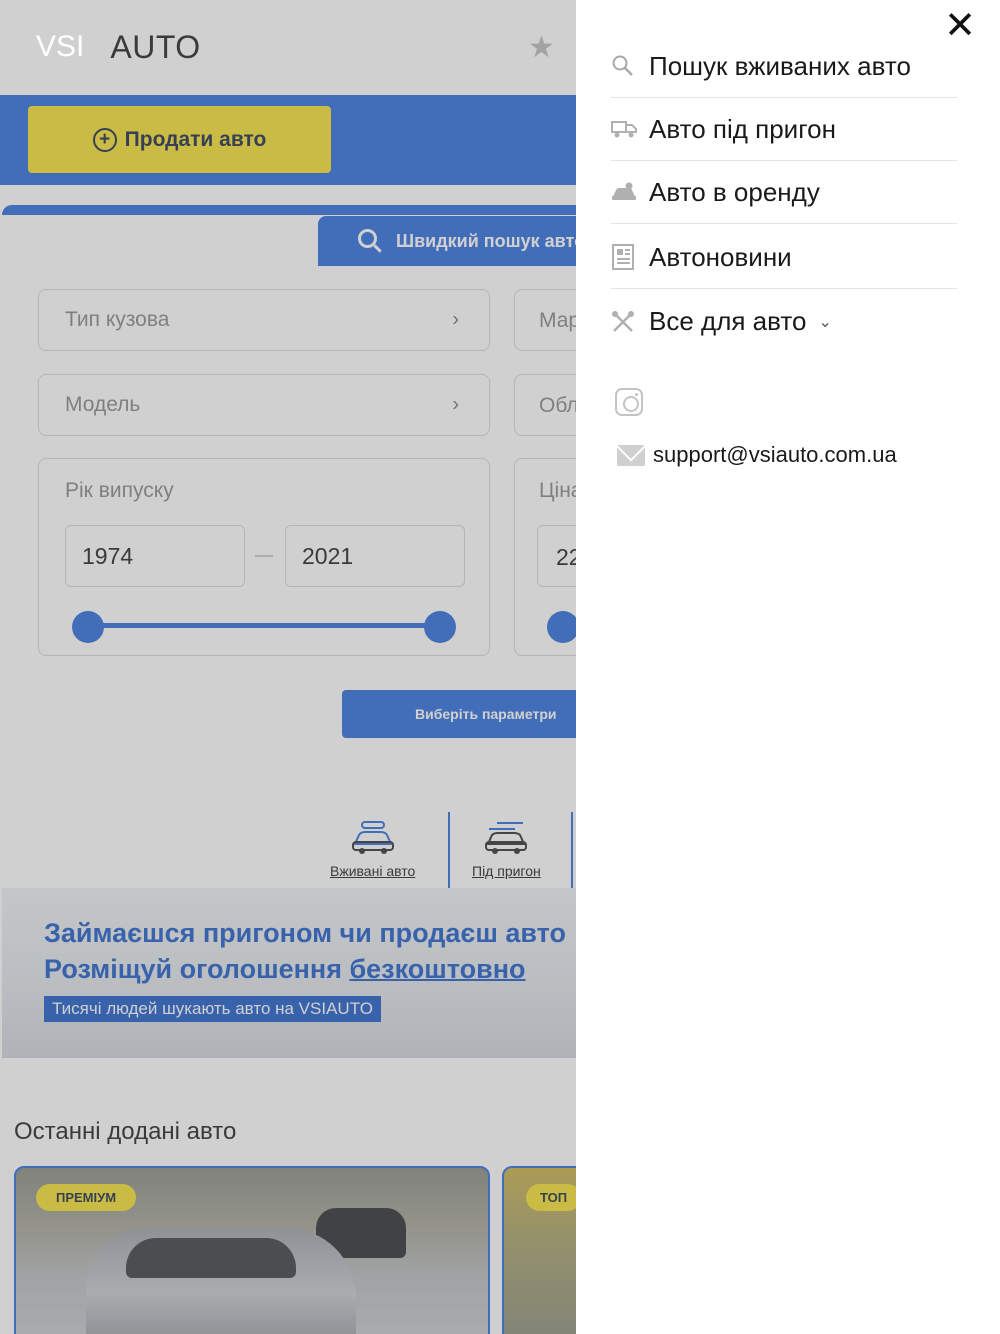 This screenshot has width=1000, height=1334. I want to click on truck-icon, so click(630, 129).